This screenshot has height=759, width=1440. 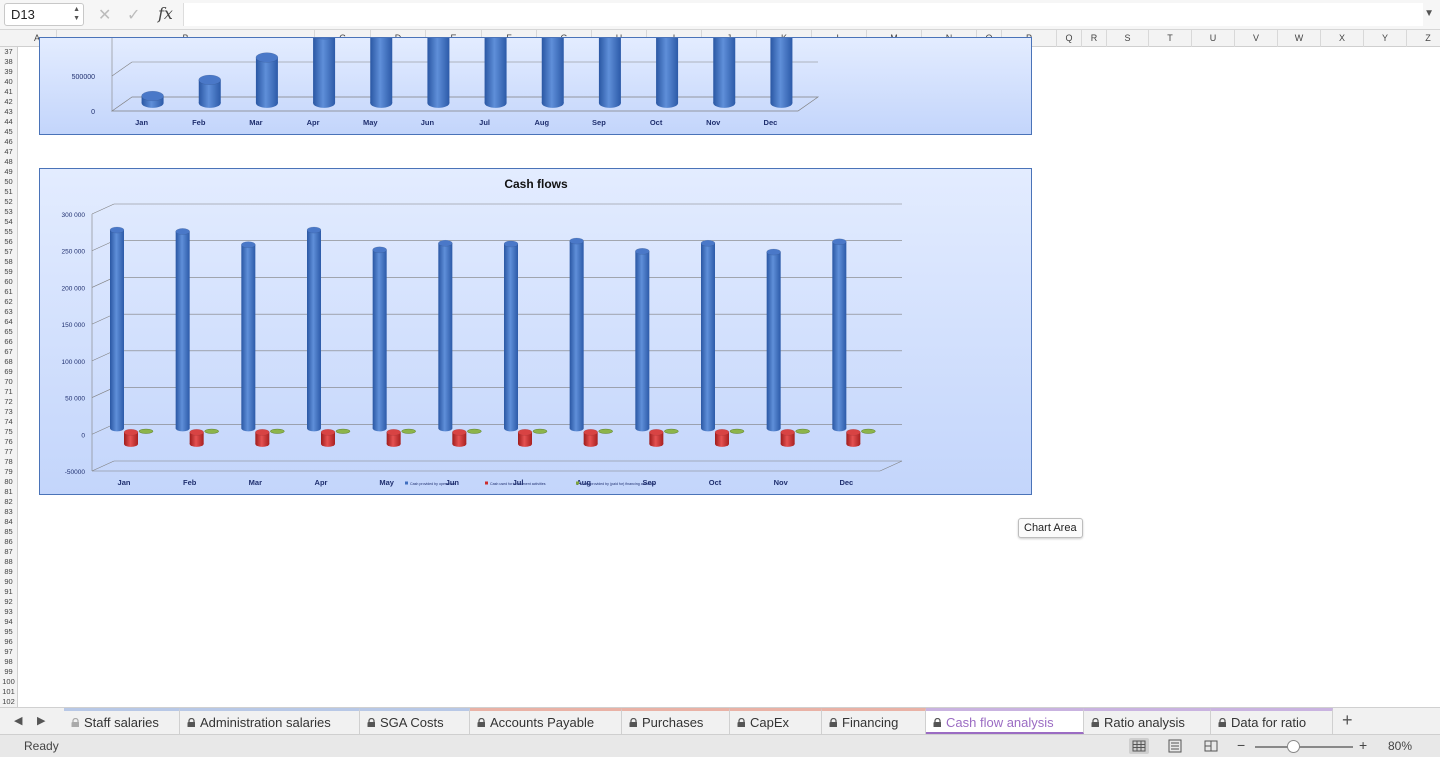 What do you see at coordinates (433, 484) in the screenshot?
I see `legend-entry: Cash provided by operations` at bounding box center [433, 484].